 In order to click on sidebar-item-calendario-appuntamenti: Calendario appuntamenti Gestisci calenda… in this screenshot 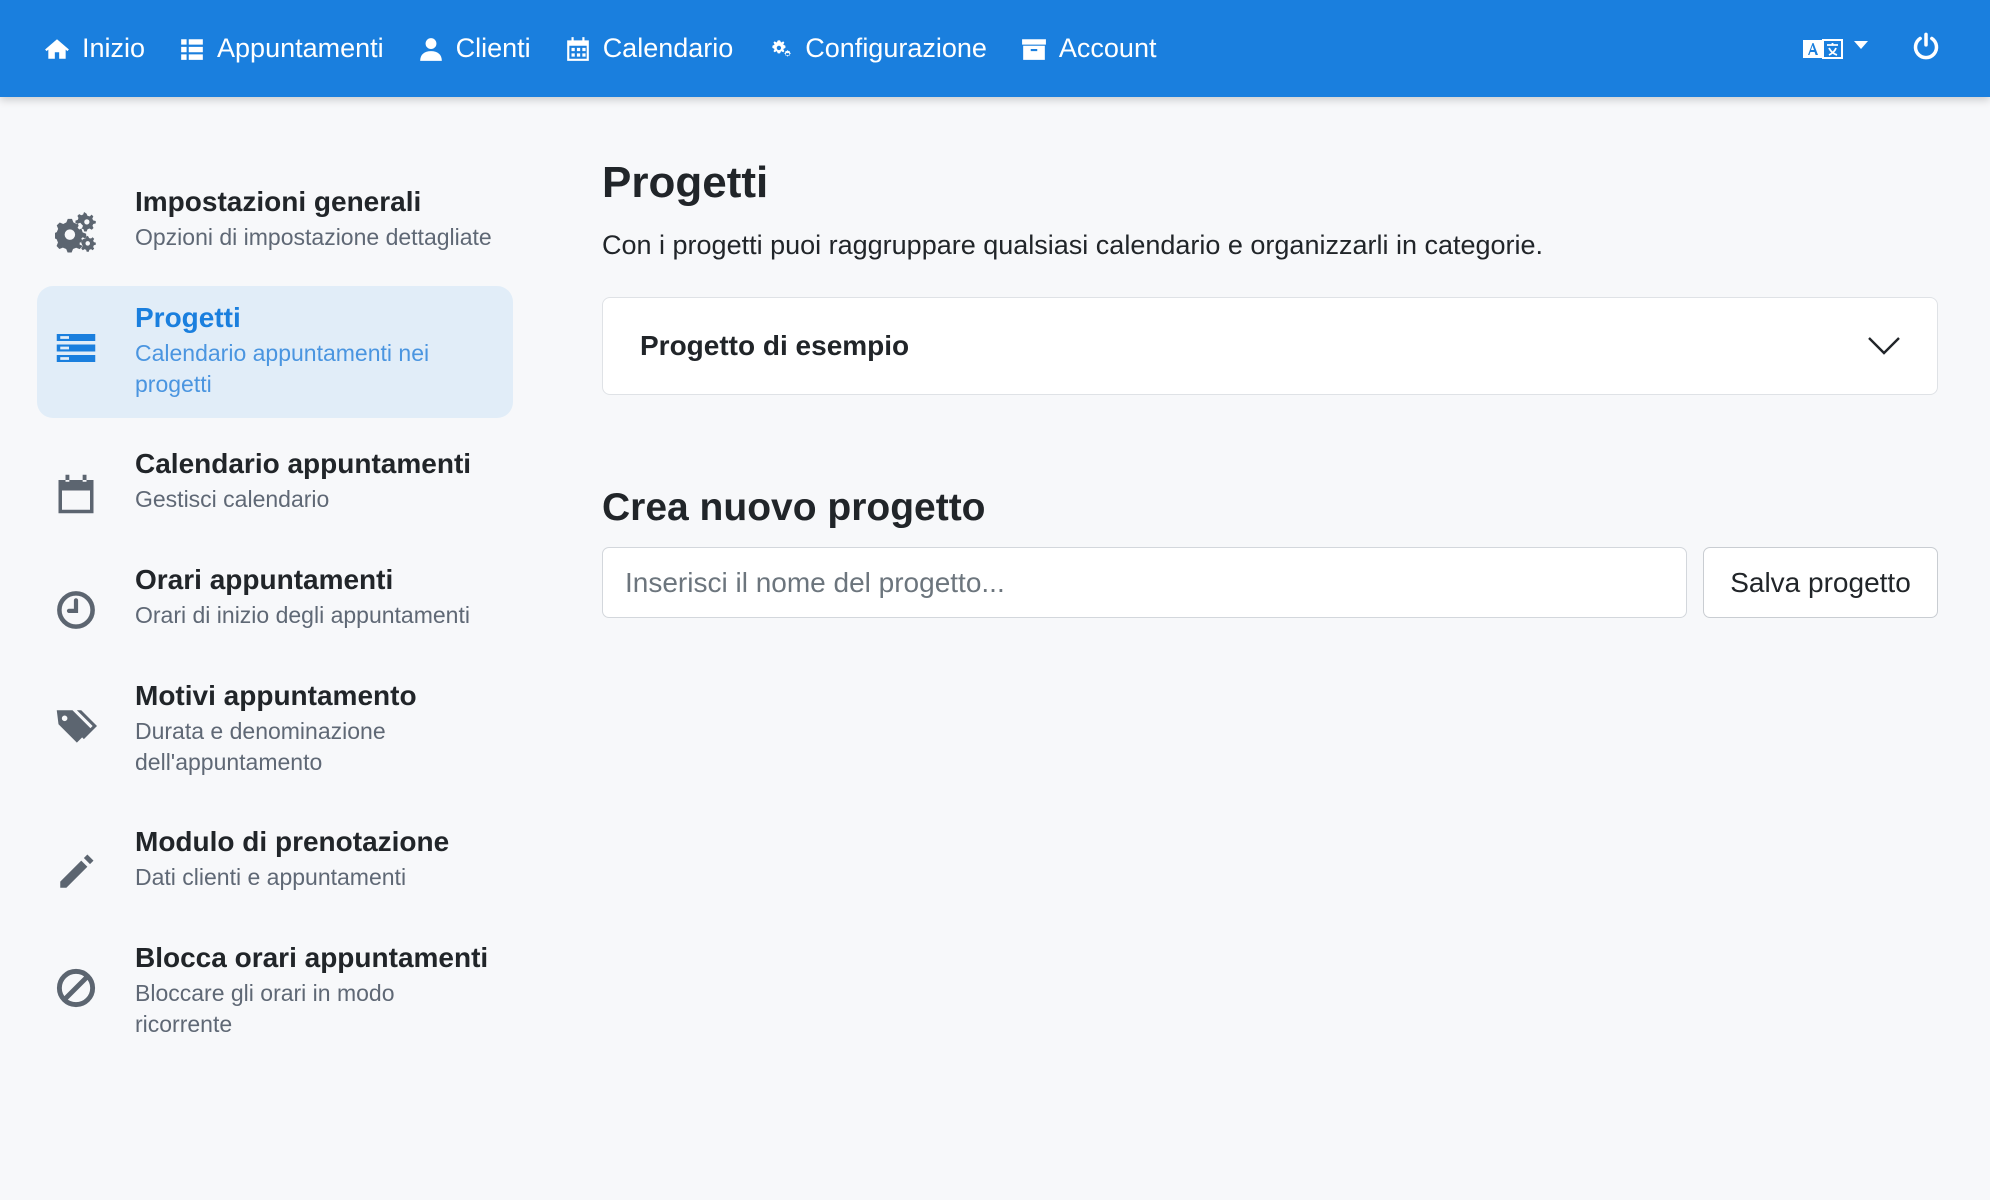, I will do `click(275, 483)`.